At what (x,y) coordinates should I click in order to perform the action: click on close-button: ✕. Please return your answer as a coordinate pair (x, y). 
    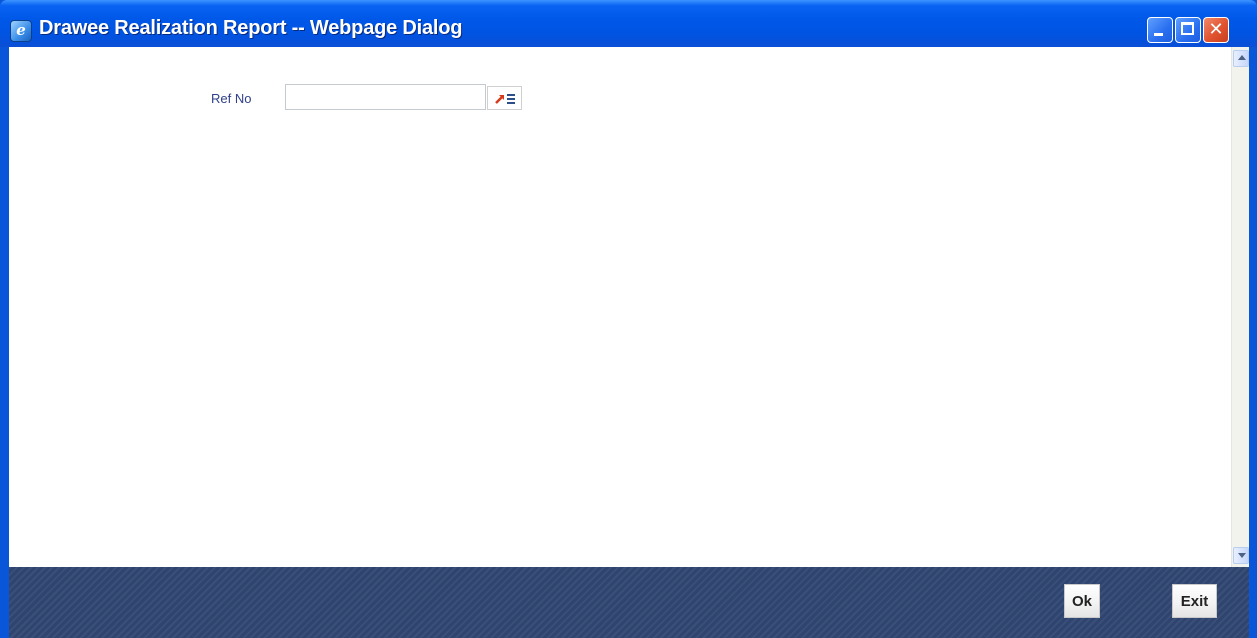
    Looking at the image, I should click on (1216, 30).